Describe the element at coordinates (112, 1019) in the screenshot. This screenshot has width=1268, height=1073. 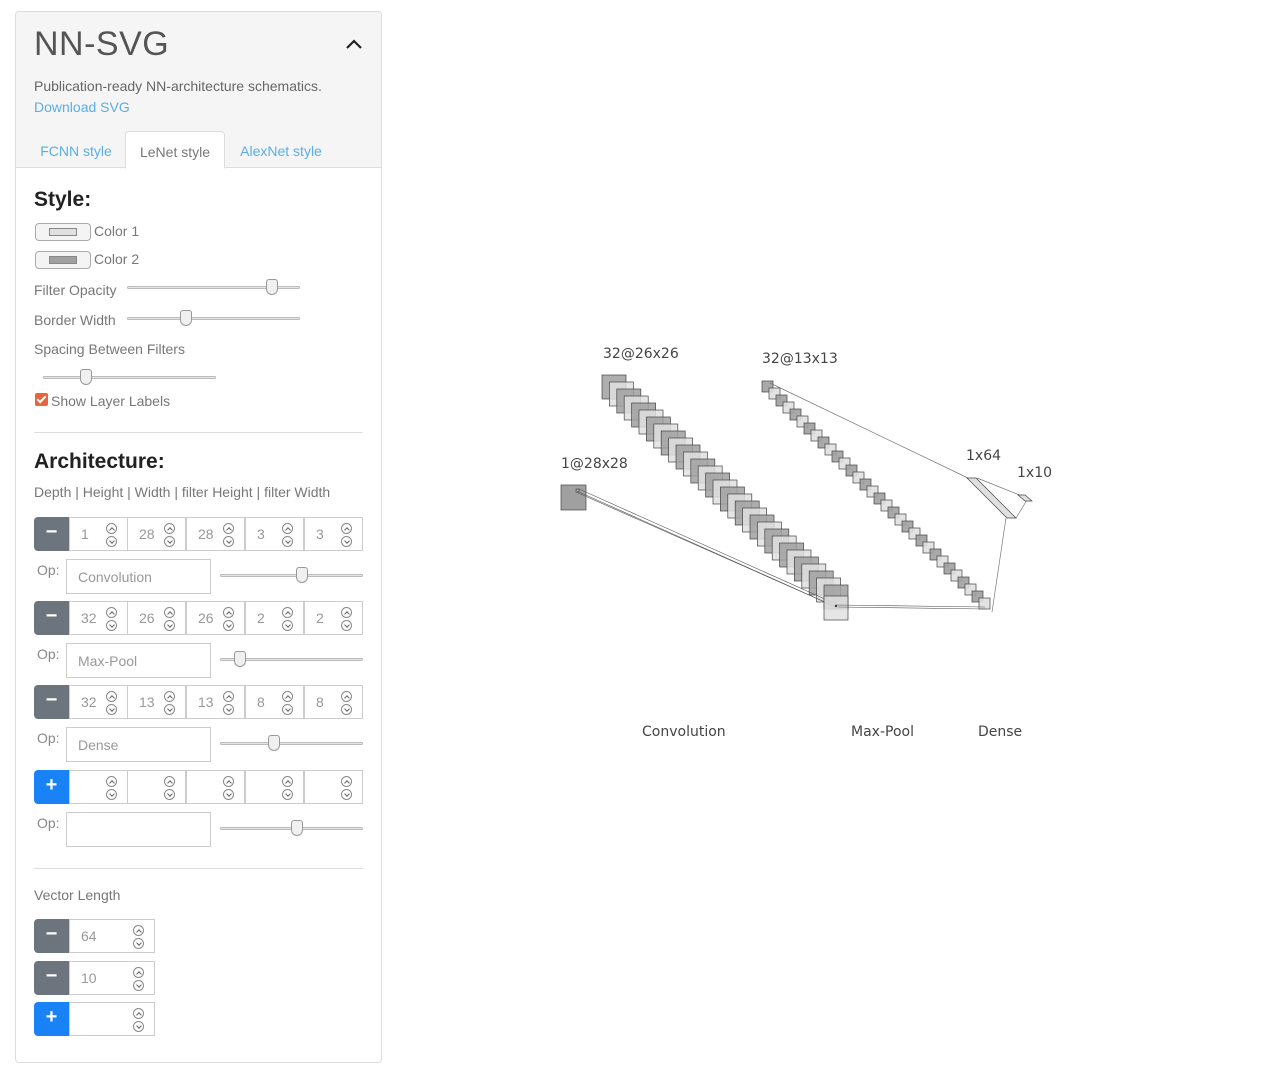
I see `vector-length-input` at that location.